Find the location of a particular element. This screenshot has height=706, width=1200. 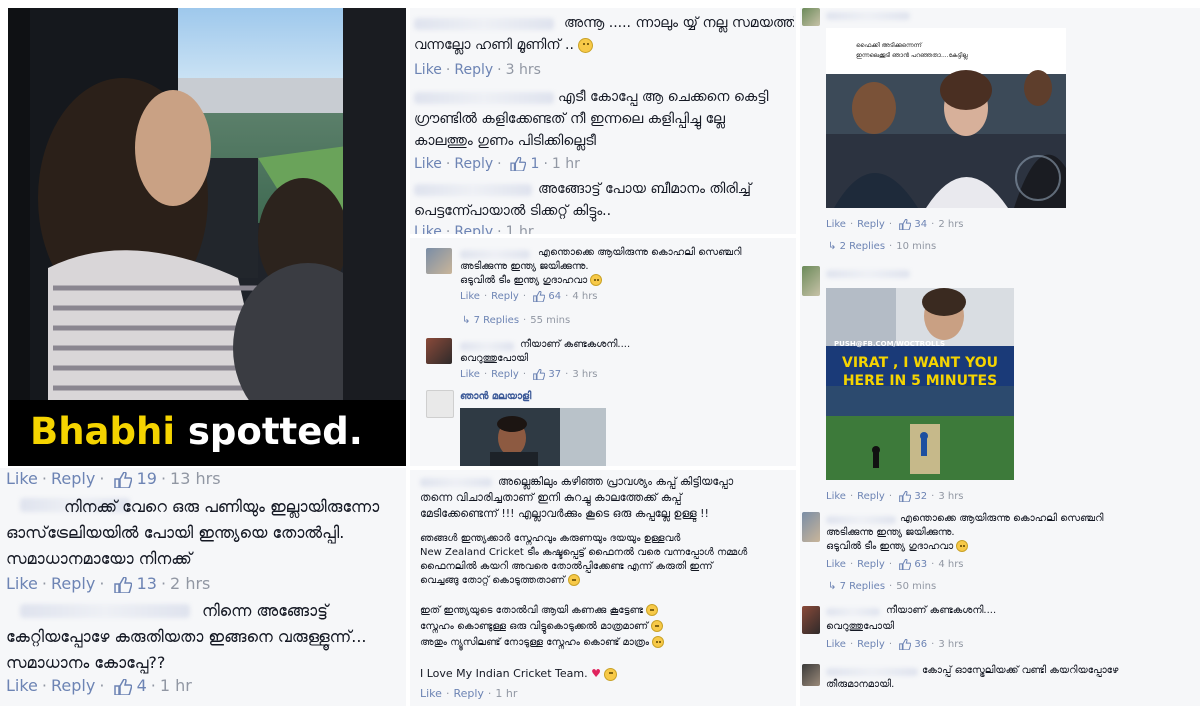

reply-arrow-icon: ↳ is located at coordinates (832, 246).